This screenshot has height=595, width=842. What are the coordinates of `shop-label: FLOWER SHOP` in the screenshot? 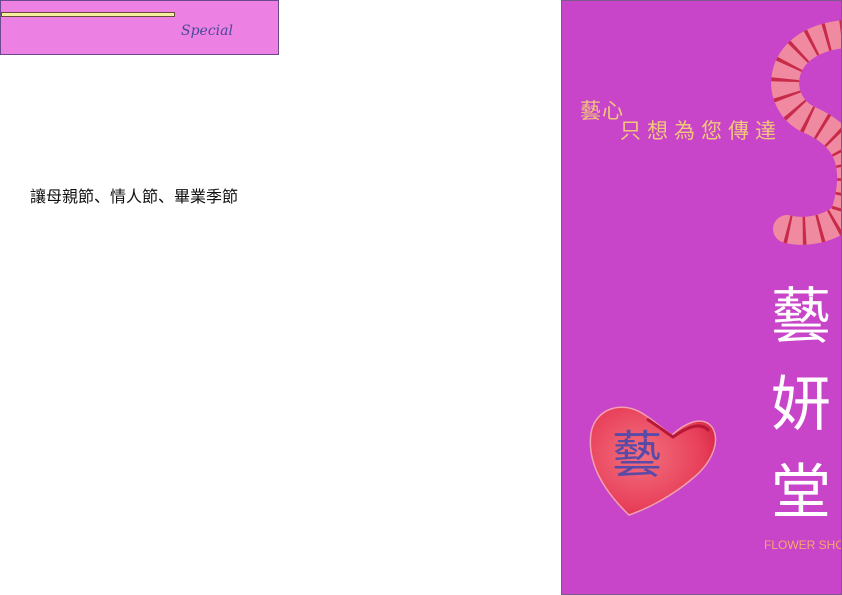 It's located at (802, 545).